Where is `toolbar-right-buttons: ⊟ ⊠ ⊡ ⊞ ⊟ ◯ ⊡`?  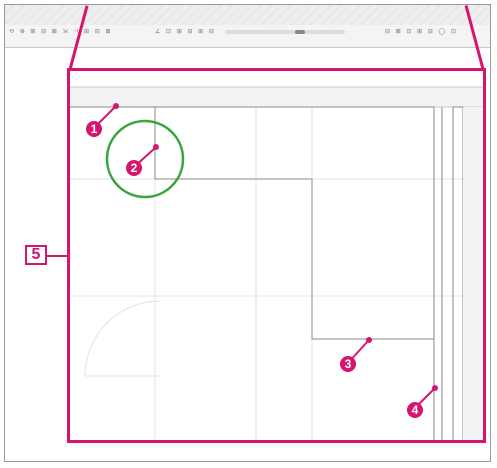 toolbar-right-buttons: ⊟ ⊠ ⊡ ⊞ ⊟ ◯ ⊡ is located at coordinates (421, 31).